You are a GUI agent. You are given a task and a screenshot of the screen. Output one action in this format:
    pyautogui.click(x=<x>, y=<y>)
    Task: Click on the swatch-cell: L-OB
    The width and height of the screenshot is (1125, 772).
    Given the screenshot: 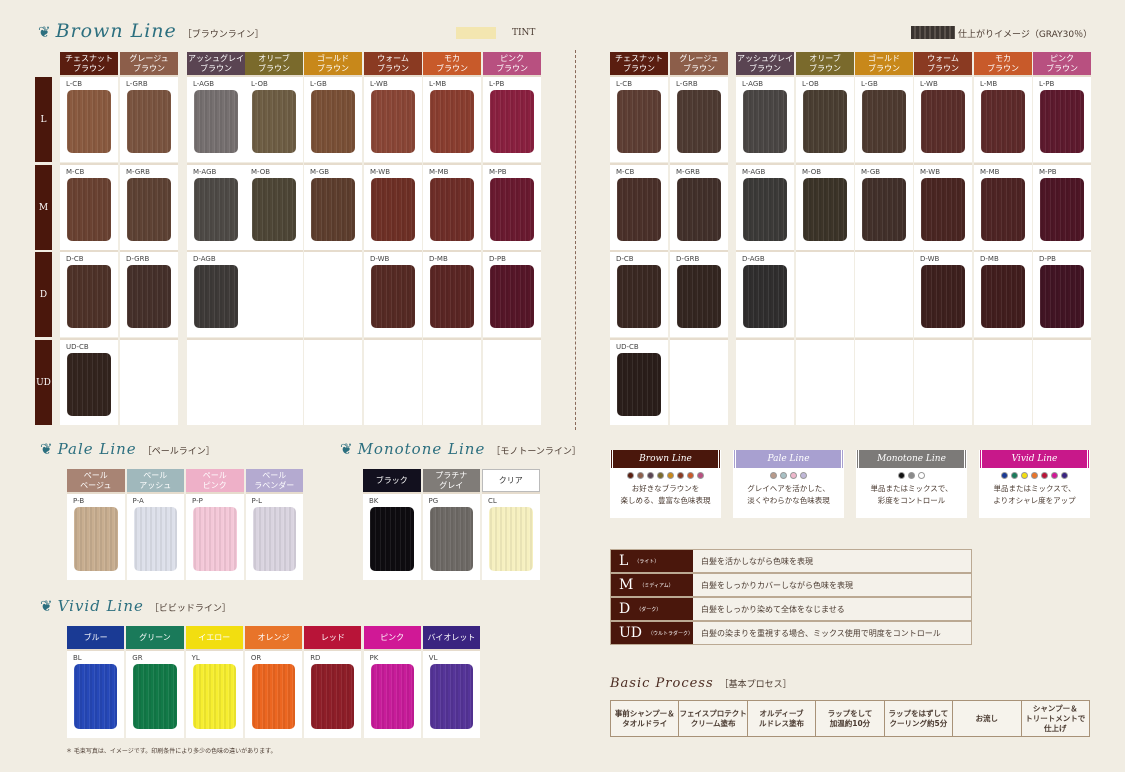 What is the action you would take?
    pyautogui.click(x=274, y=118)
    